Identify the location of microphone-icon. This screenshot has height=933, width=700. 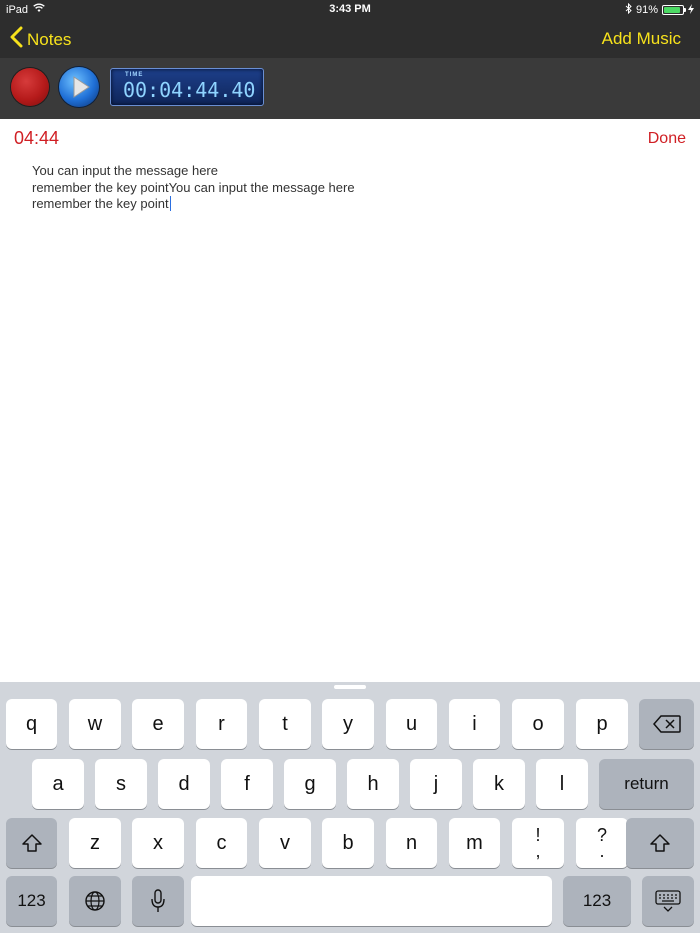
(158, 900).